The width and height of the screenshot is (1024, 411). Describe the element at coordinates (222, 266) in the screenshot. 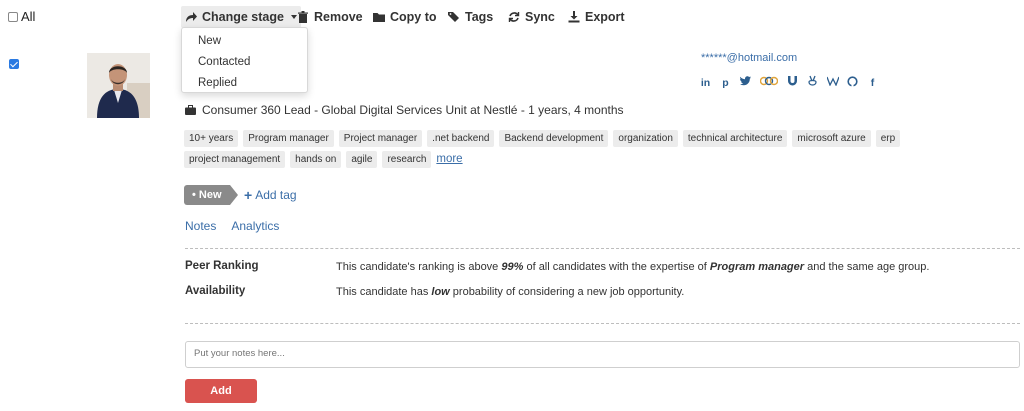

I see `peer-ranking-label: Peer Ranking` at that location.